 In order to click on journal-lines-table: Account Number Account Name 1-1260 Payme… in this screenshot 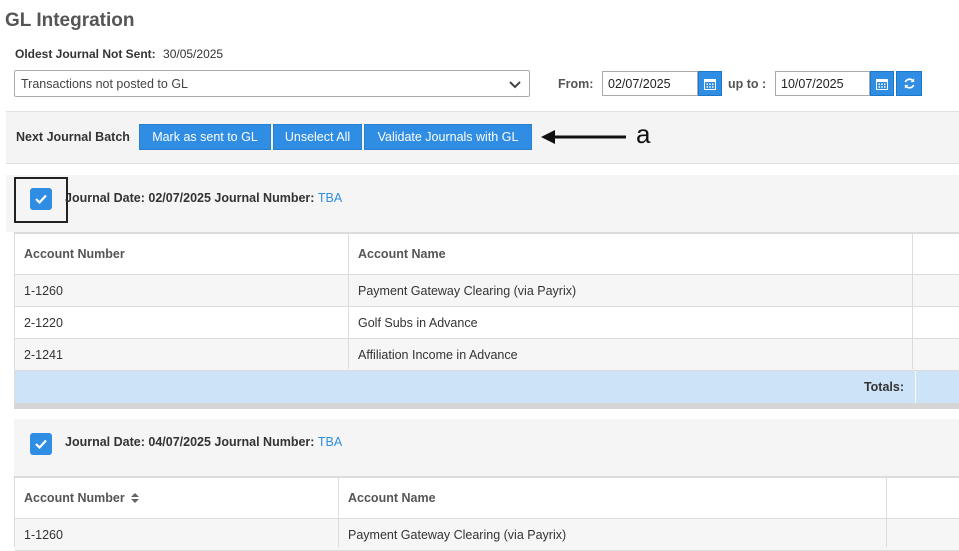, I will do `click(486, 513)`.